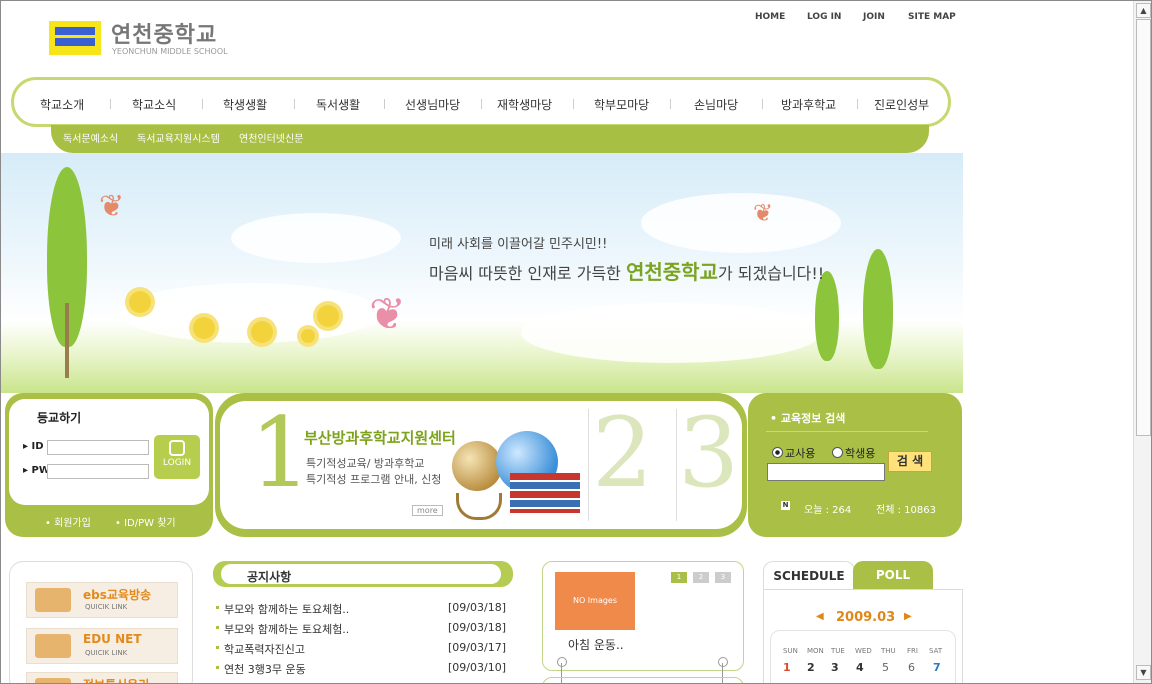 The image size is (1152, 684). Describe the element at coordinates (835, 667) in the screenshot. I see `calendar-day: 3` at that location.